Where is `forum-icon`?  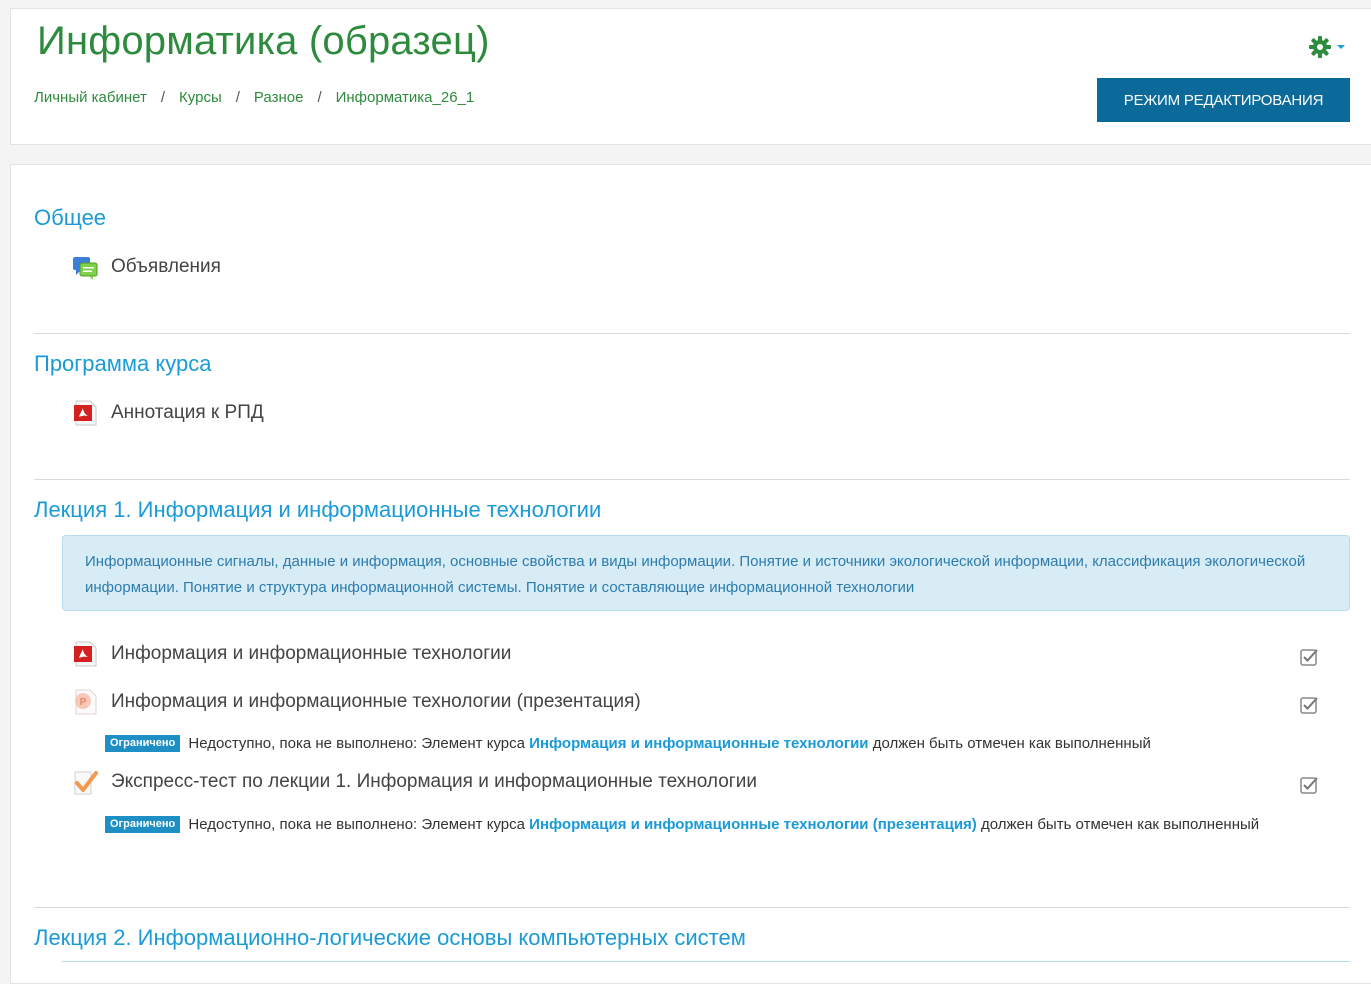 forum-icon is located at coordinates (85, 267).